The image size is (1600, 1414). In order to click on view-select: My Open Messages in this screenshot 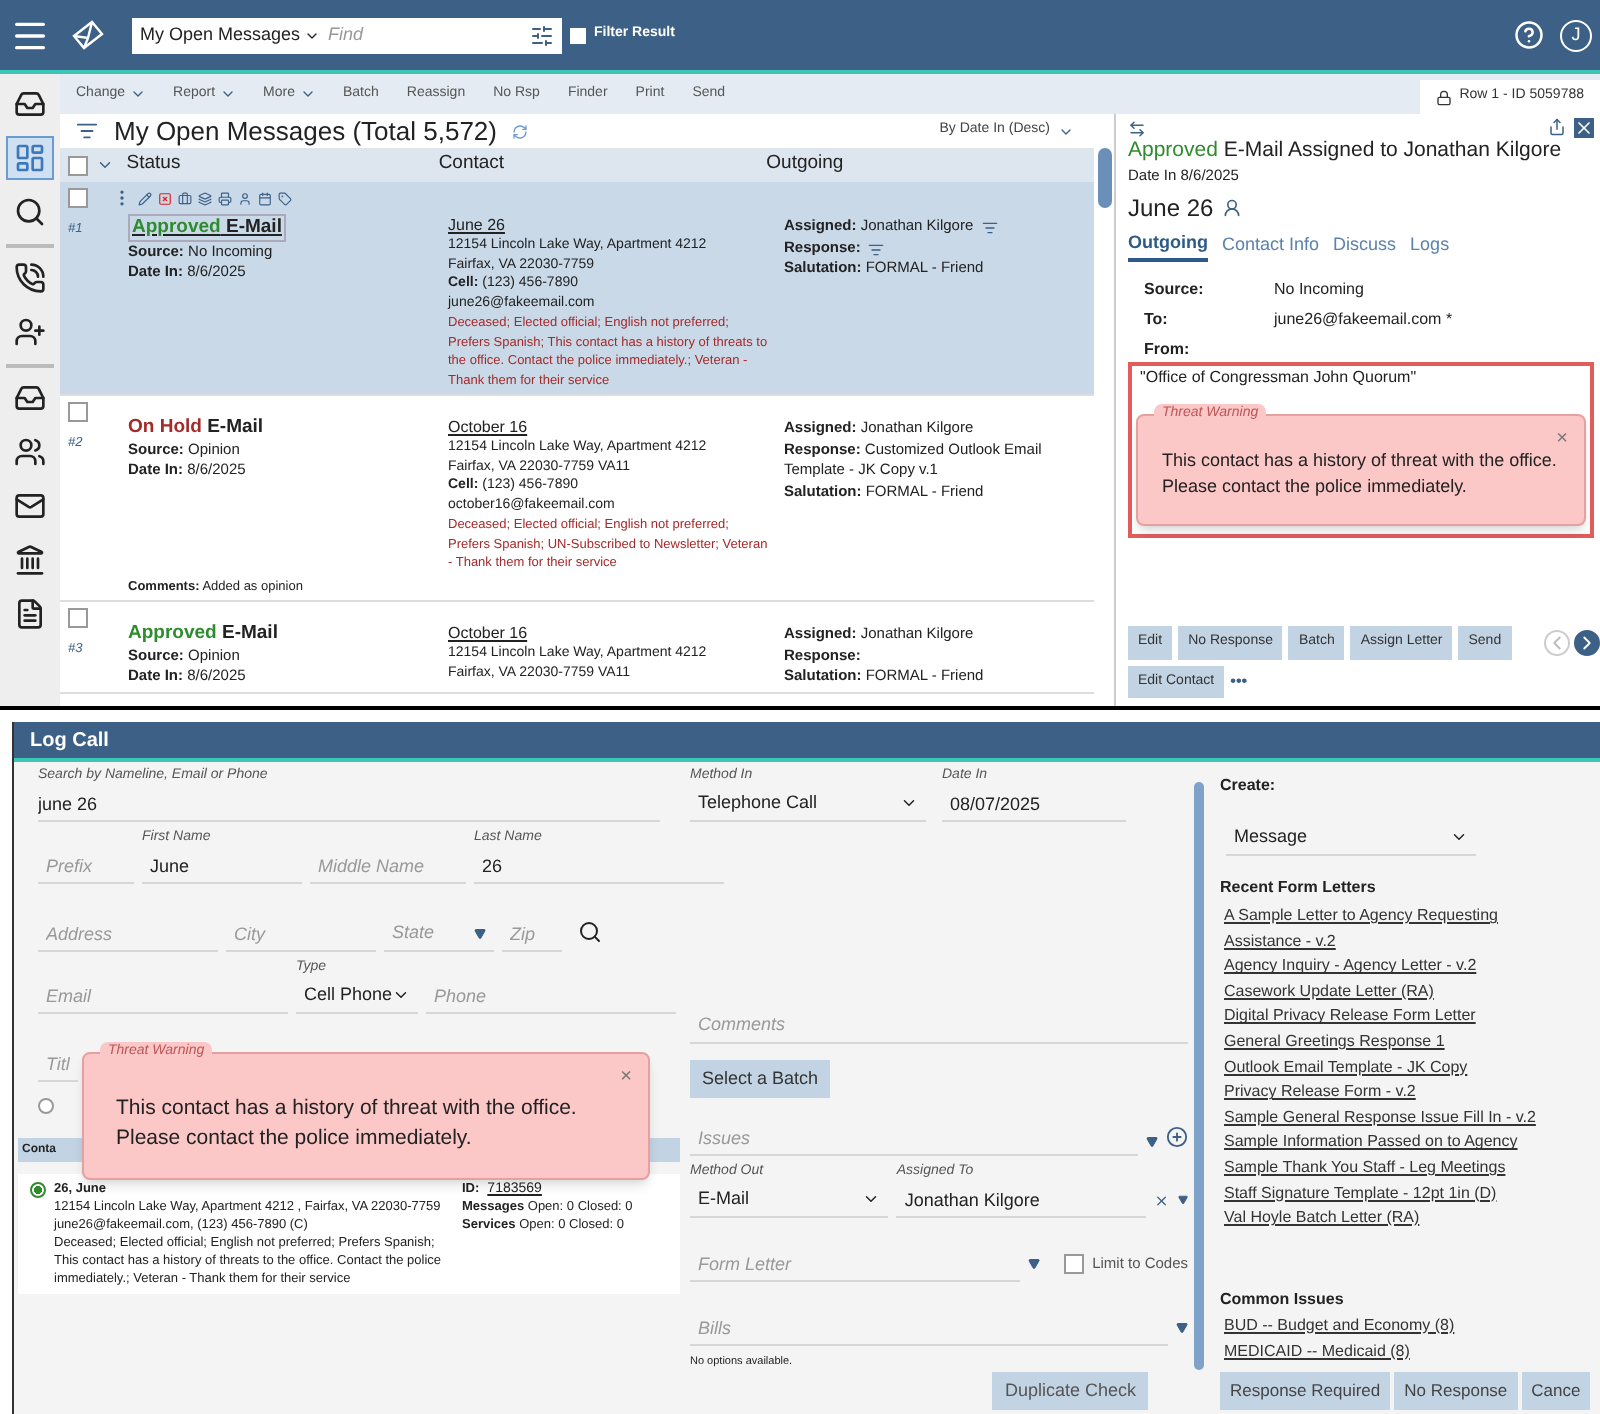, I will do `click(230, 35)`.